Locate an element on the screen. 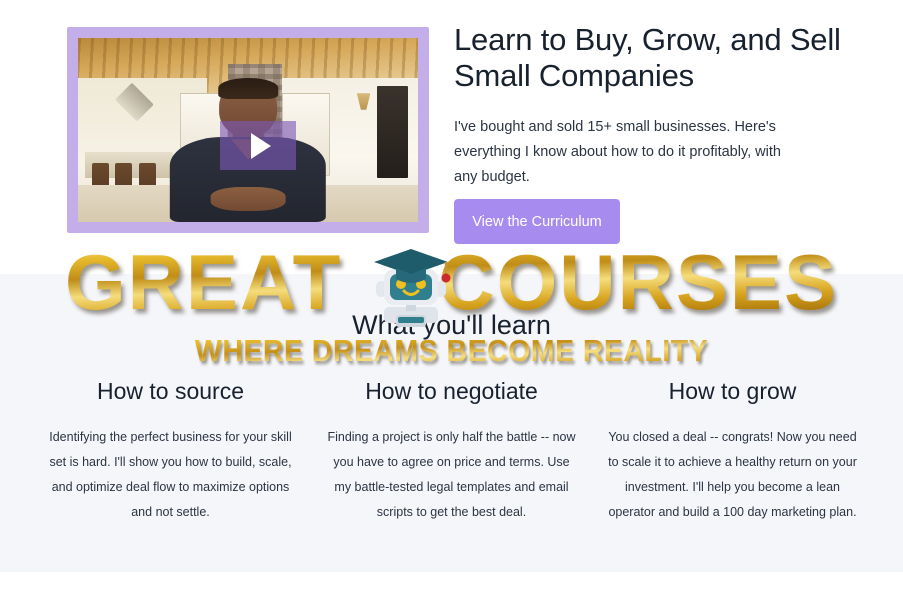 This screenshot has height=592, width=903. play-icon is located at coordinates (260, 145).